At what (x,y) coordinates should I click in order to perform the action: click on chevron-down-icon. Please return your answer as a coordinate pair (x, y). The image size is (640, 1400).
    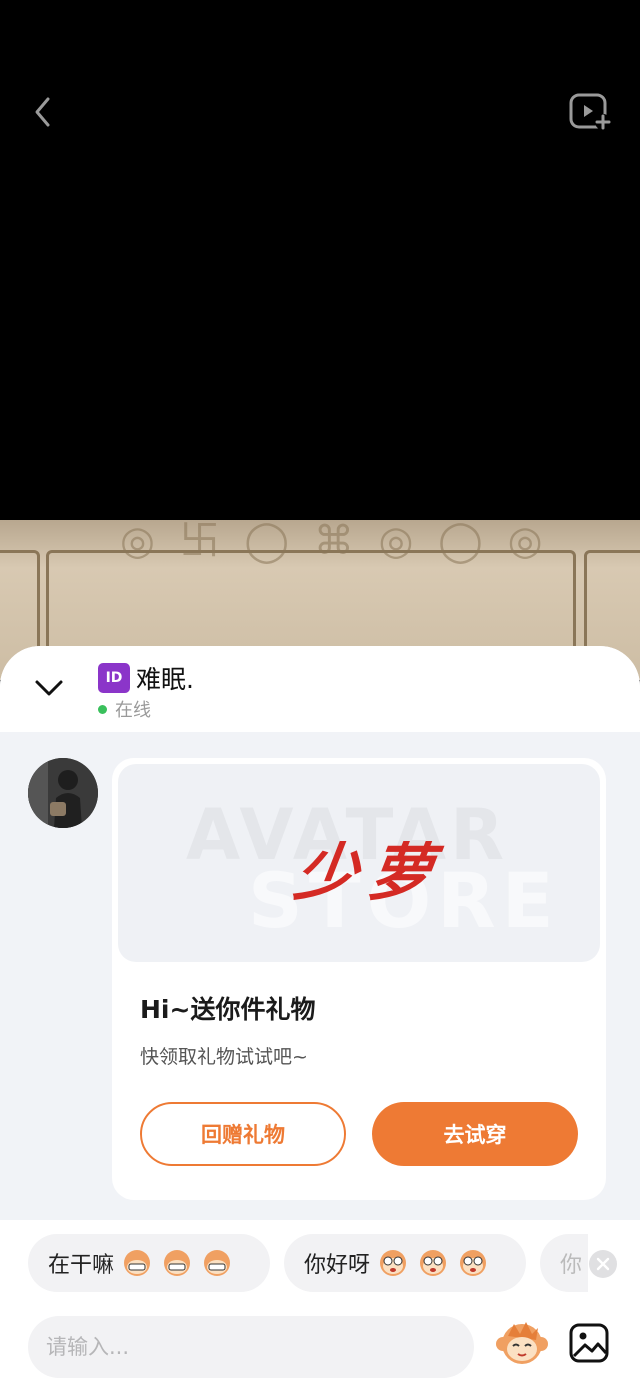
    Looking at the image, I should click on (49, 688).